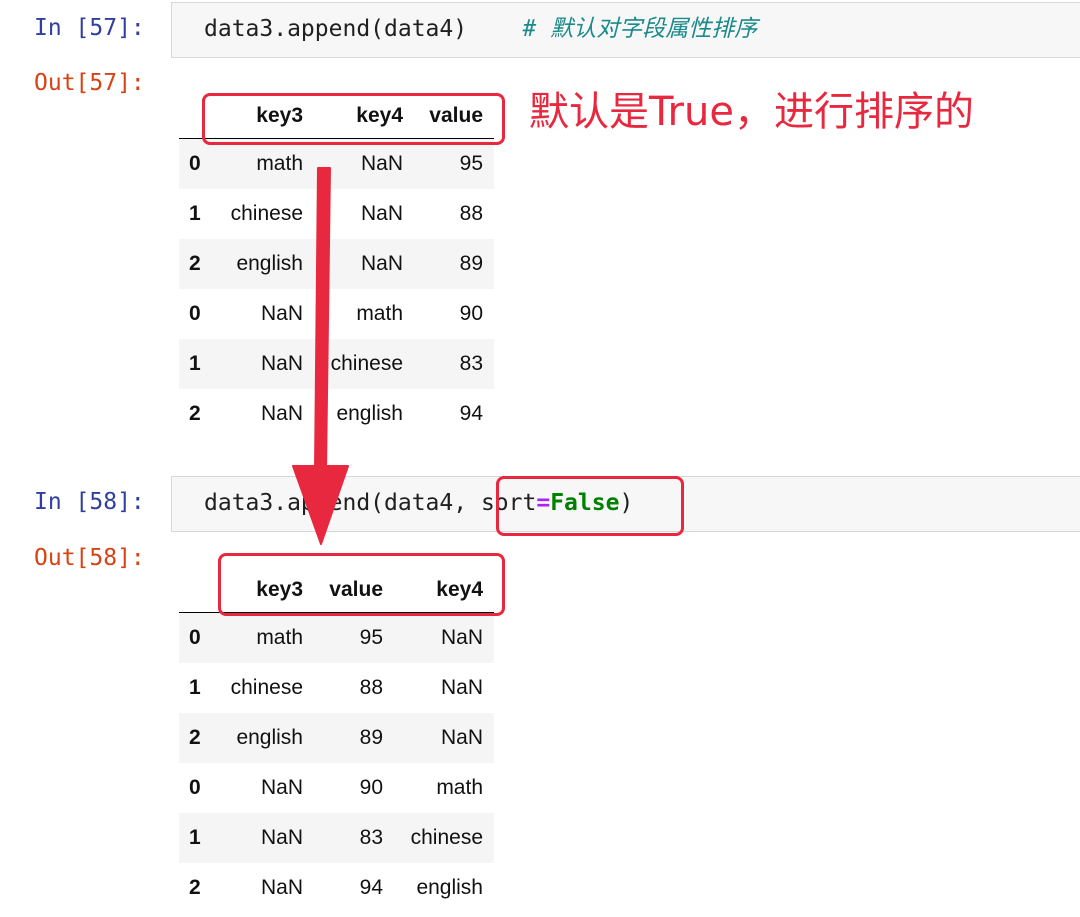 This screenshot has width=1080, height=917. Describe the element at coordinates (322, 319) in the screenshot. I see `red-arrow-shaft` at that location.